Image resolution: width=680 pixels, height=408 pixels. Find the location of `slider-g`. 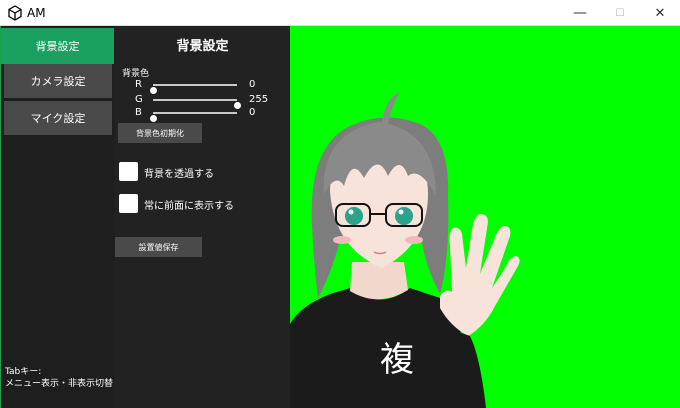

slider-g is located at coordinates (197, 104).